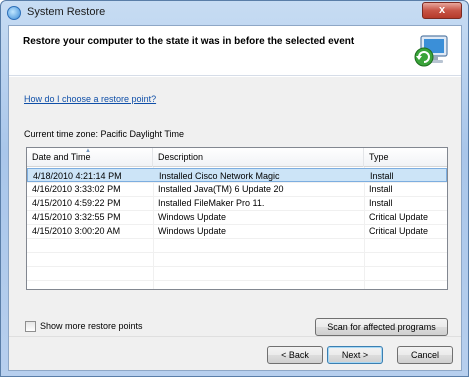 The width and height of the screenshot is (469, 377). Describe the element at coordinates (237, 280) in the screenshot. I see `row-gridline` at that location.